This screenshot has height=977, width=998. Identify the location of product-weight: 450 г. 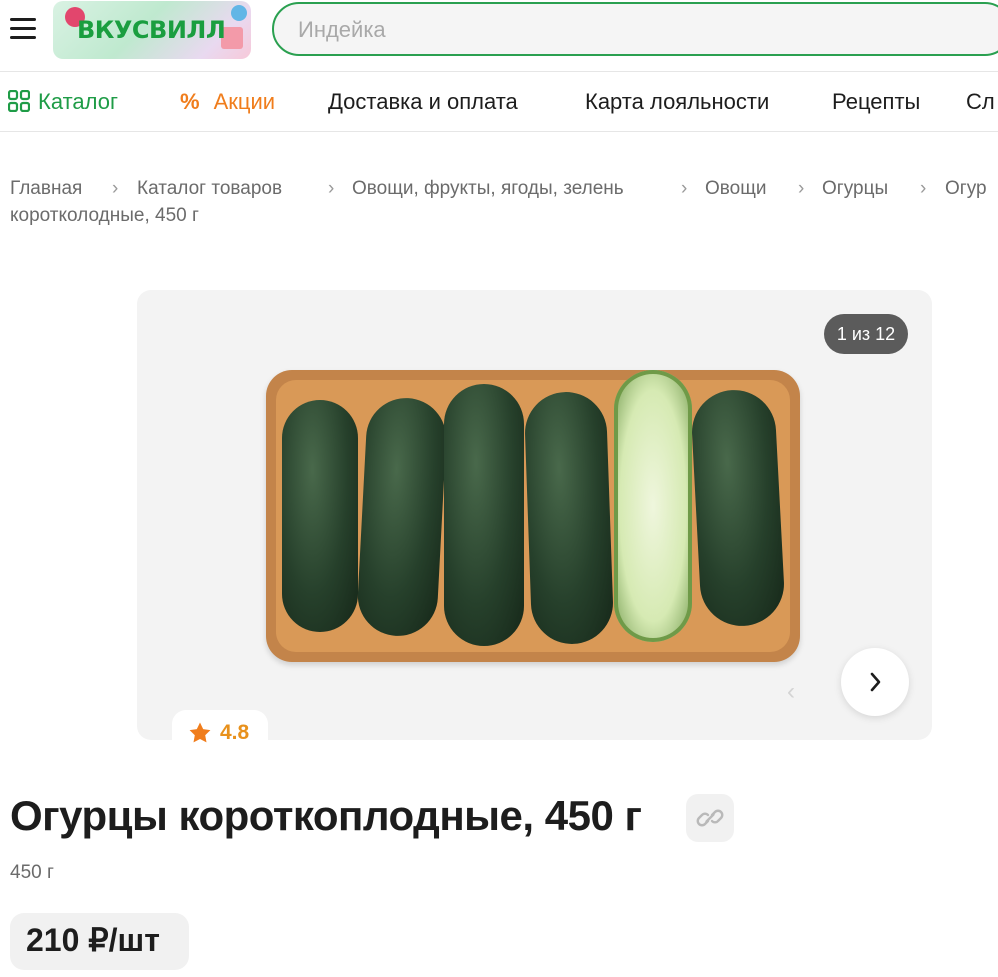
(32, 872).